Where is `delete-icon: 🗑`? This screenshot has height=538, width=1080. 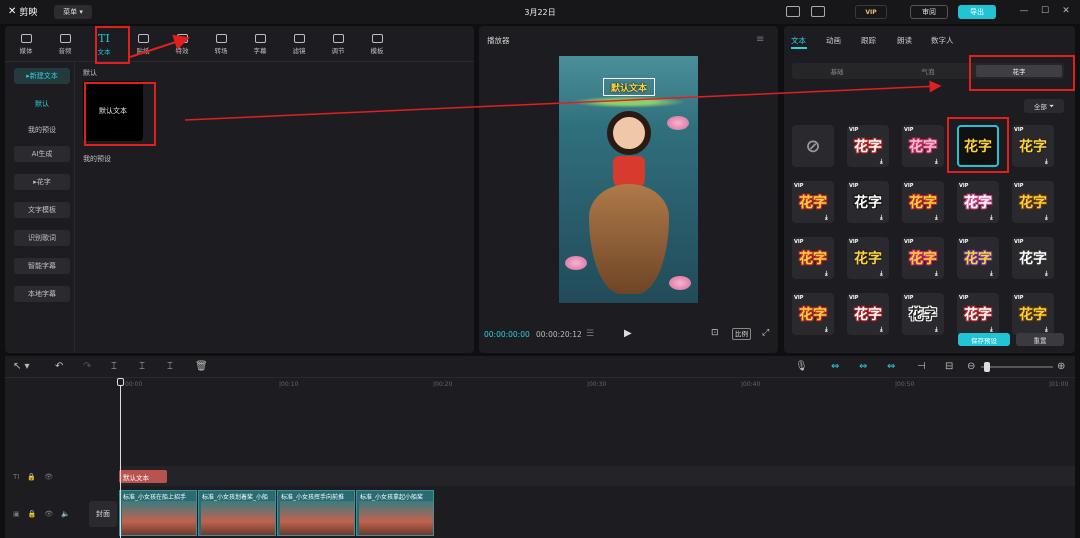 delete-icon: 🗑 is located at coordinates (201, 366).